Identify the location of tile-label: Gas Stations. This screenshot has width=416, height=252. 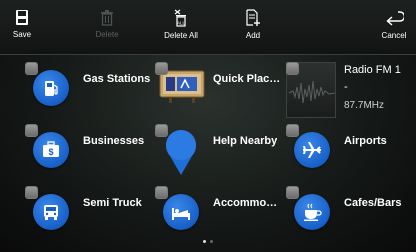
(117, 79).